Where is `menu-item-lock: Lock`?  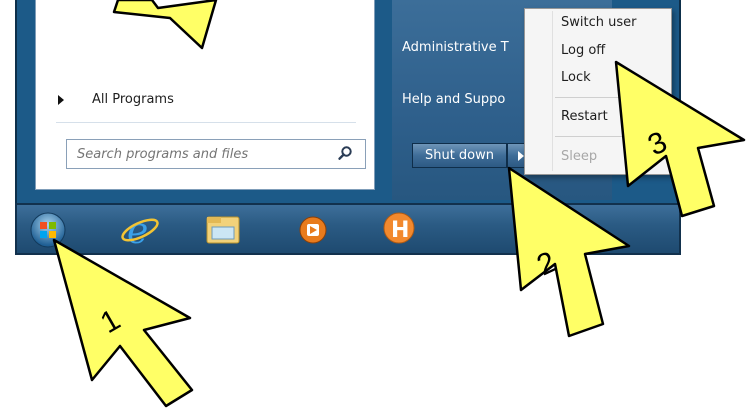 menu-item-lock: Lock is located at coordinates (576, 77).